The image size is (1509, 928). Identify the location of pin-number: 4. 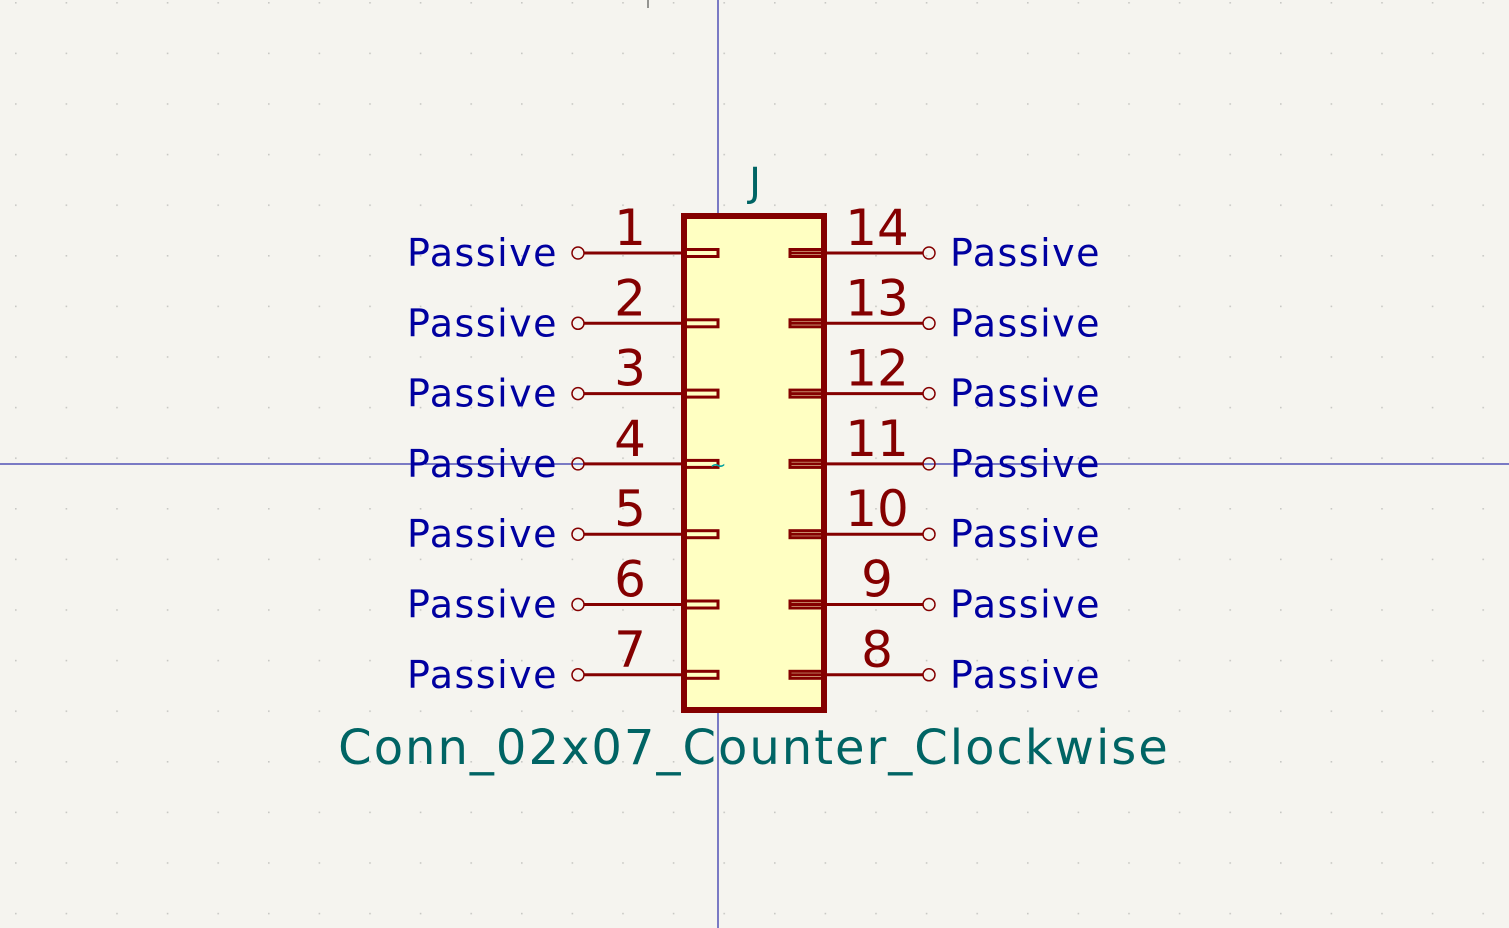
(630, 439).